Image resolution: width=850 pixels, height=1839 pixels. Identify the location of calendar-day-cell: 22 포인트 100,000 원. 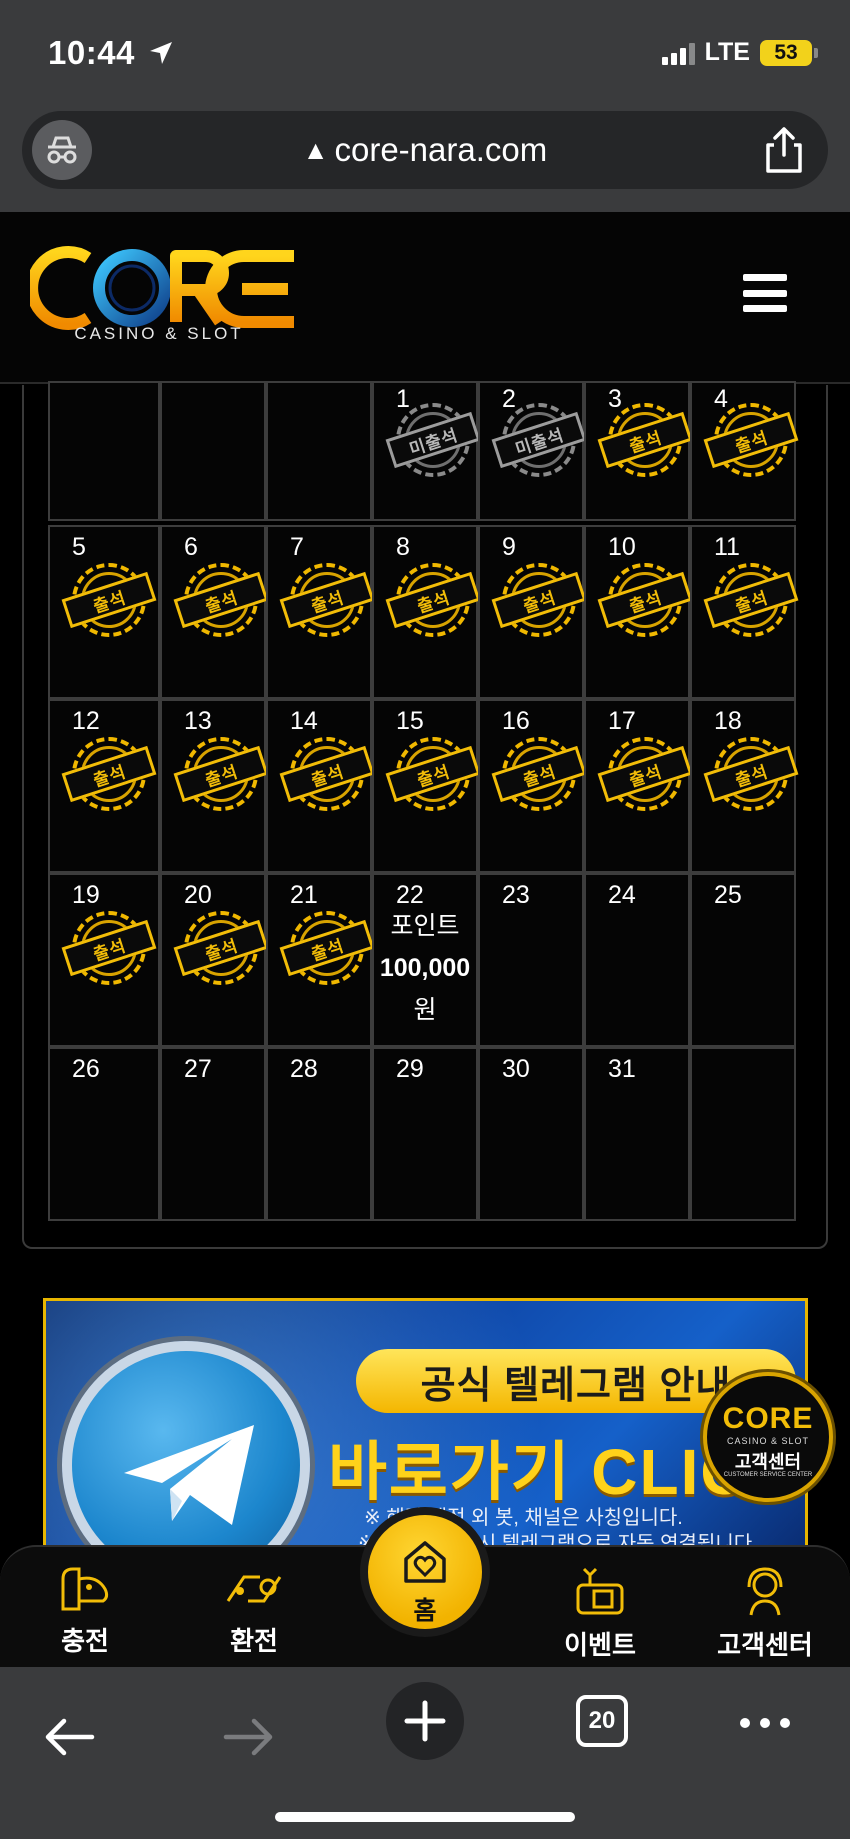
(425, 960).